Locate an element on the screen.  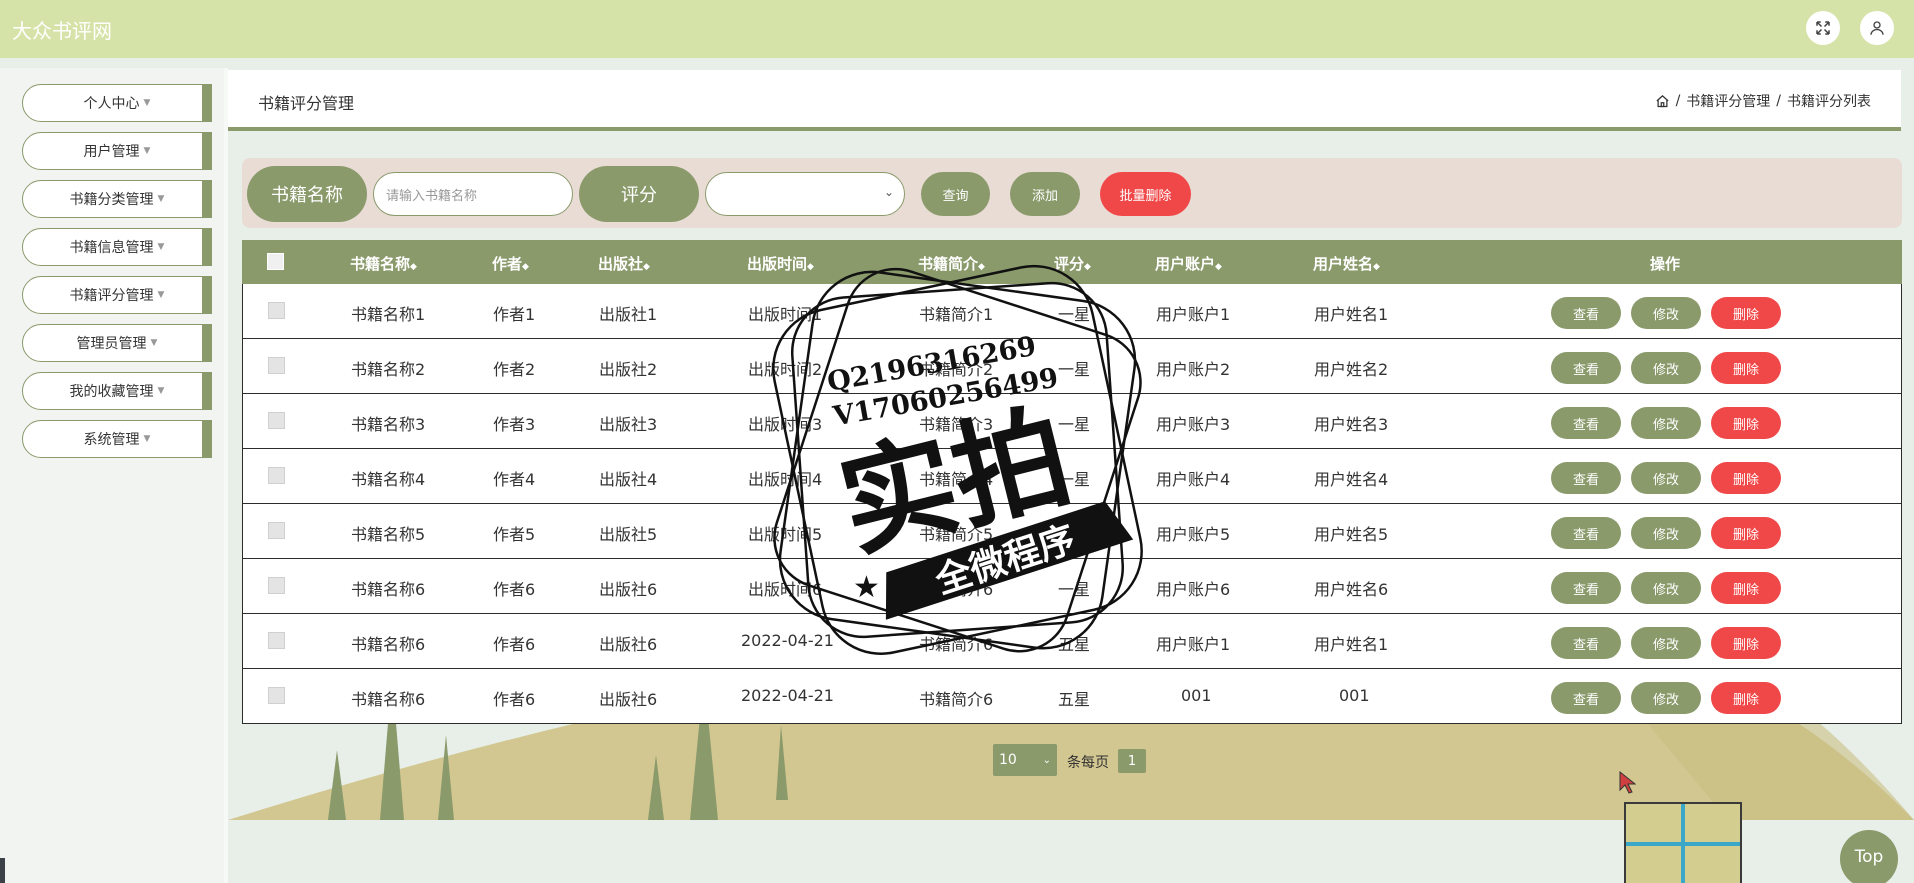
cell-book-name: 书籍名称2 is located at coordinates (388, 369).